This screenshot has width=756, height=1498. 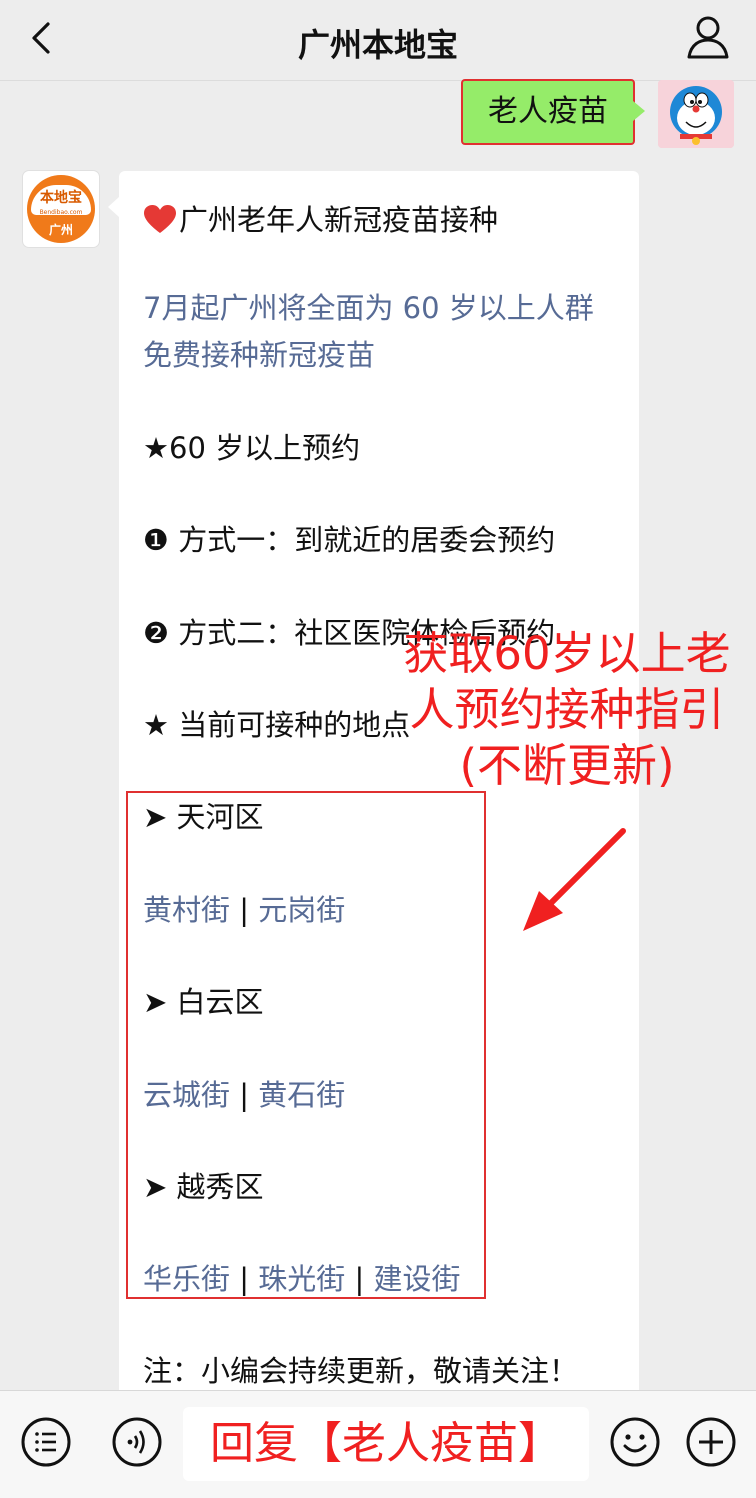 I want to click on method-two-number: ❷, so click(x=156, y=633).